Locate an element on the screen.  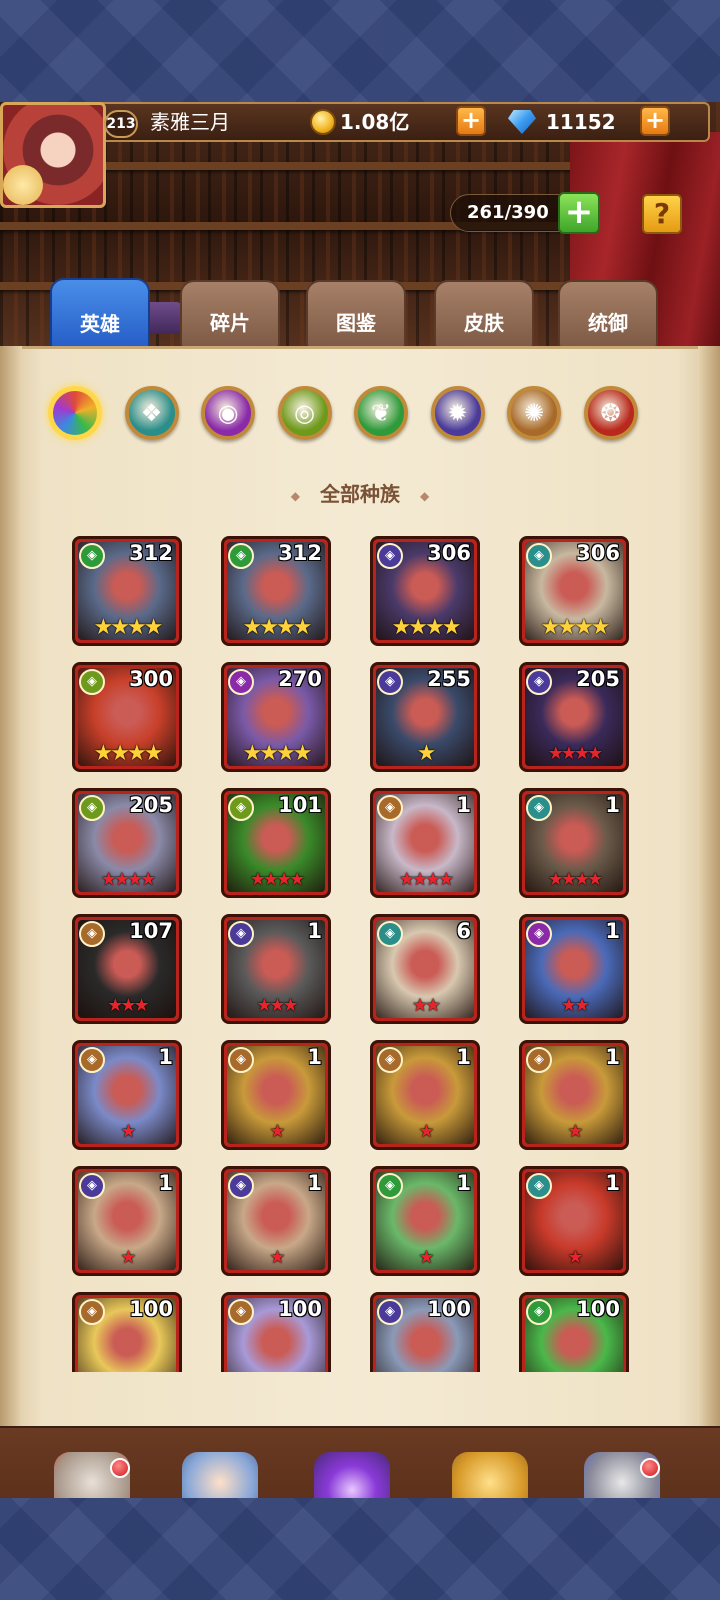
portal-icon is located at coordinates (352, 1475).